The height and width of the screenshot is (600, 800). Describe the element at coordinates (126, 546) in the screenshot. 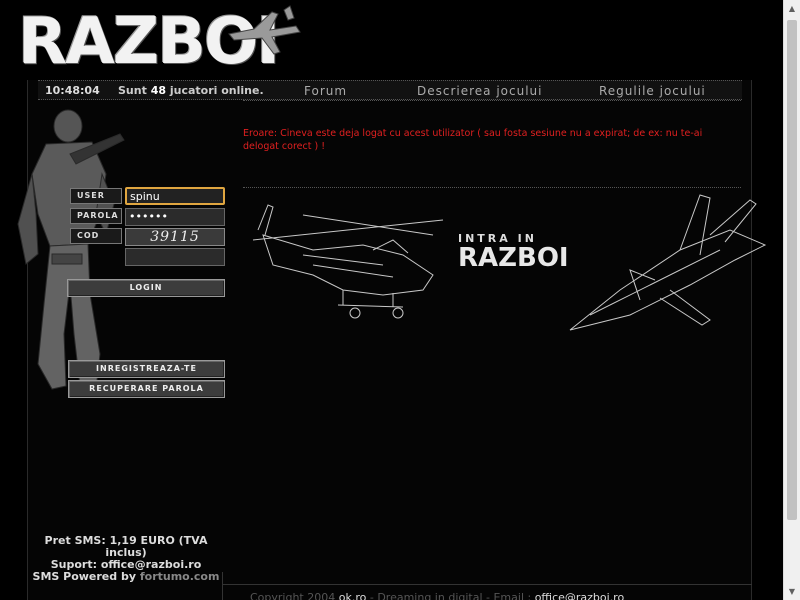

I see `sms-price: Pret SMS: 1,19 EURO (TVA inclus)` at that location.